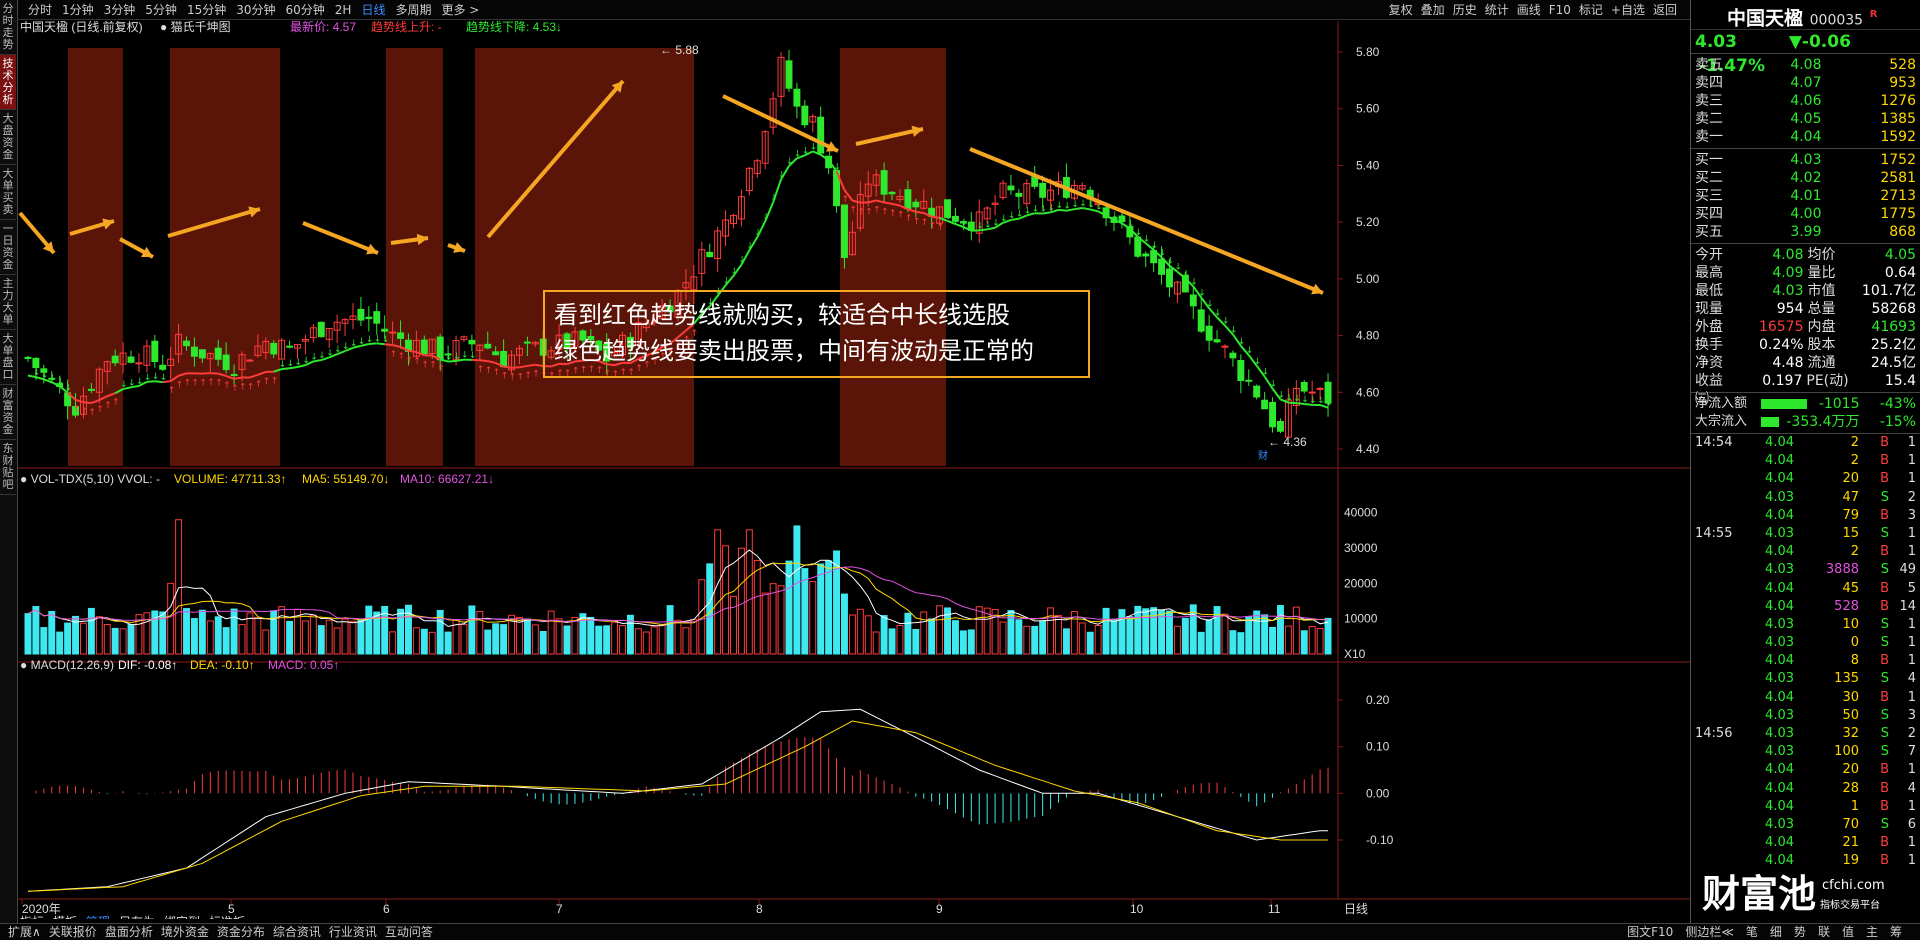  Describe the element at coordinates (1591, 10) in the screenshot. I see `tool-6: 标记` at that location.